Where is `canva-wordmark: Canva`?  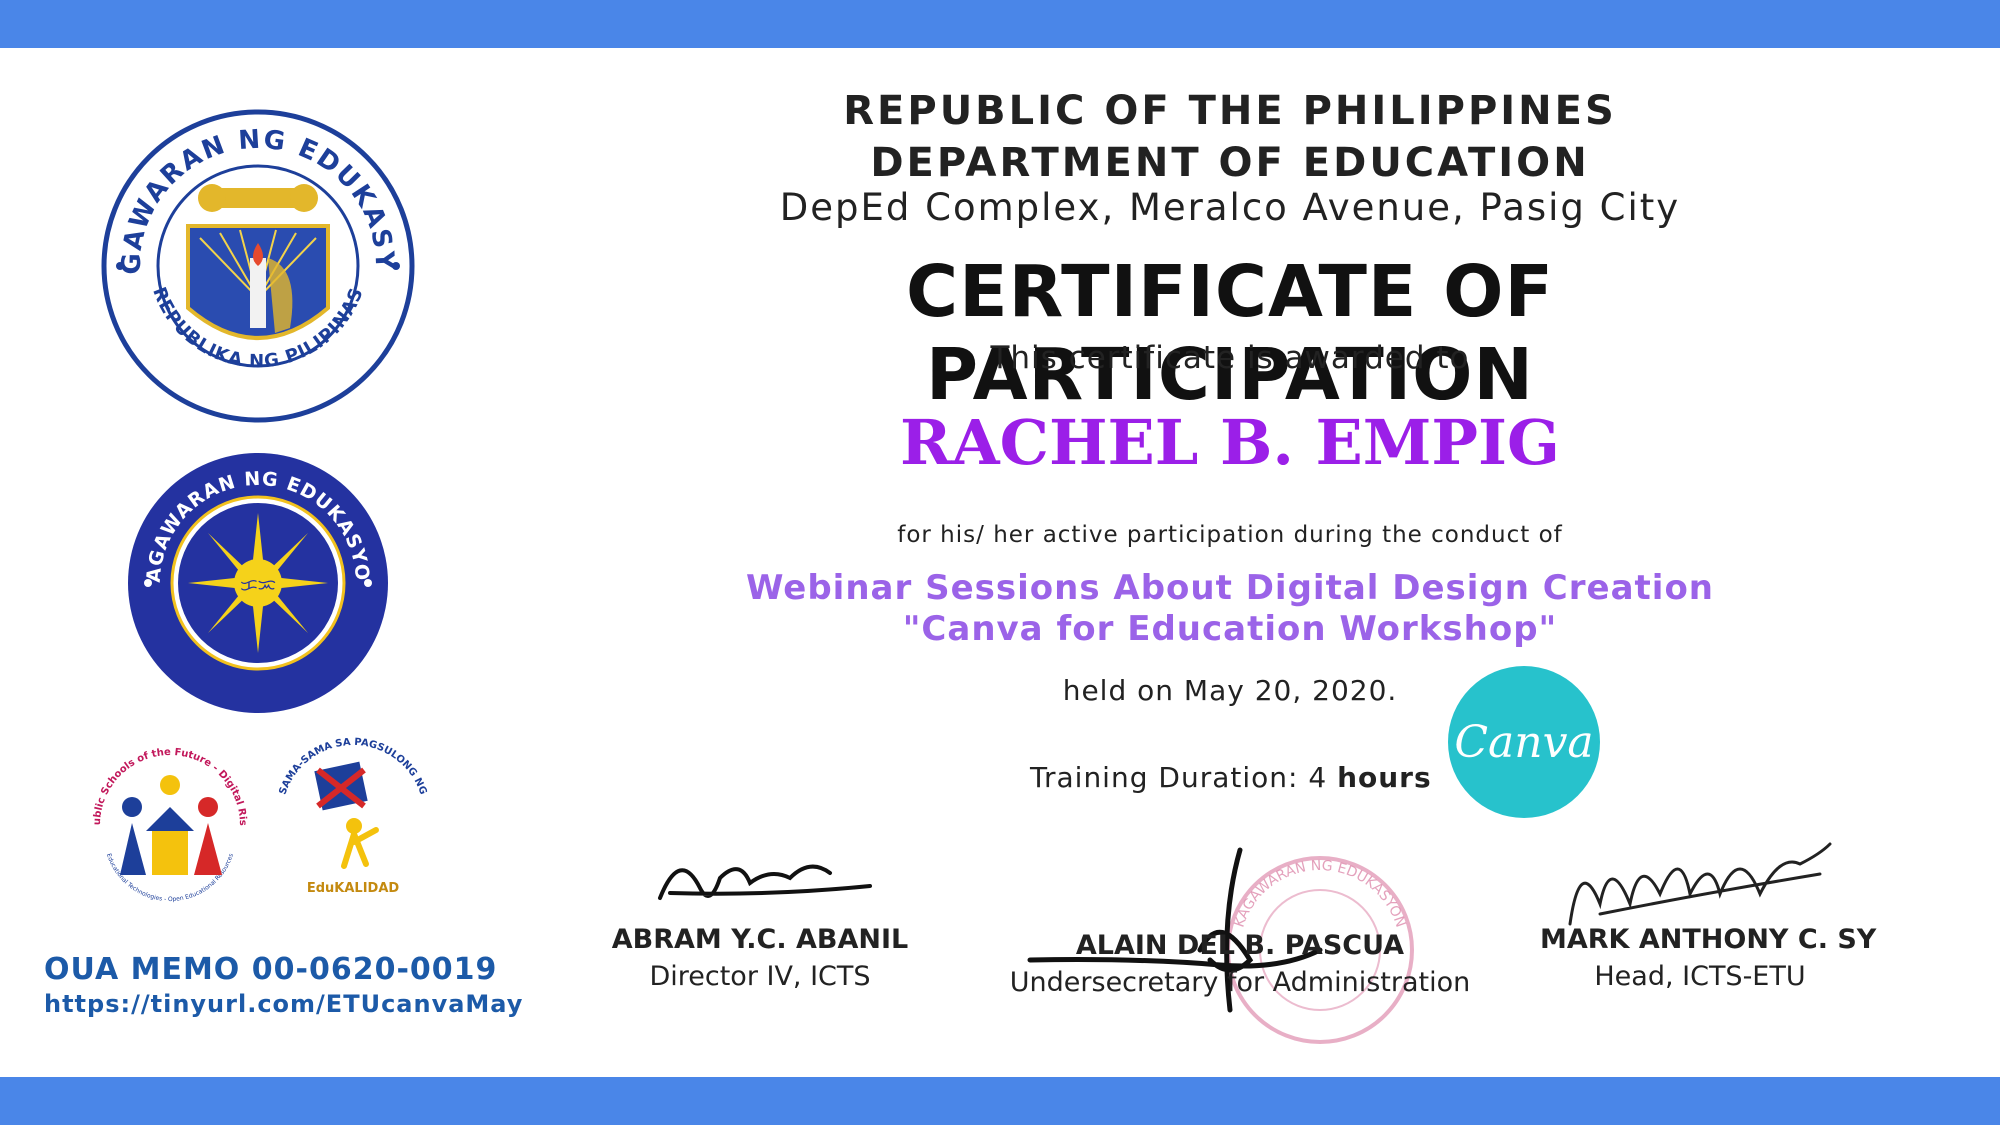 canva-wordmark: Canva is located at coordinates (1524, 742).